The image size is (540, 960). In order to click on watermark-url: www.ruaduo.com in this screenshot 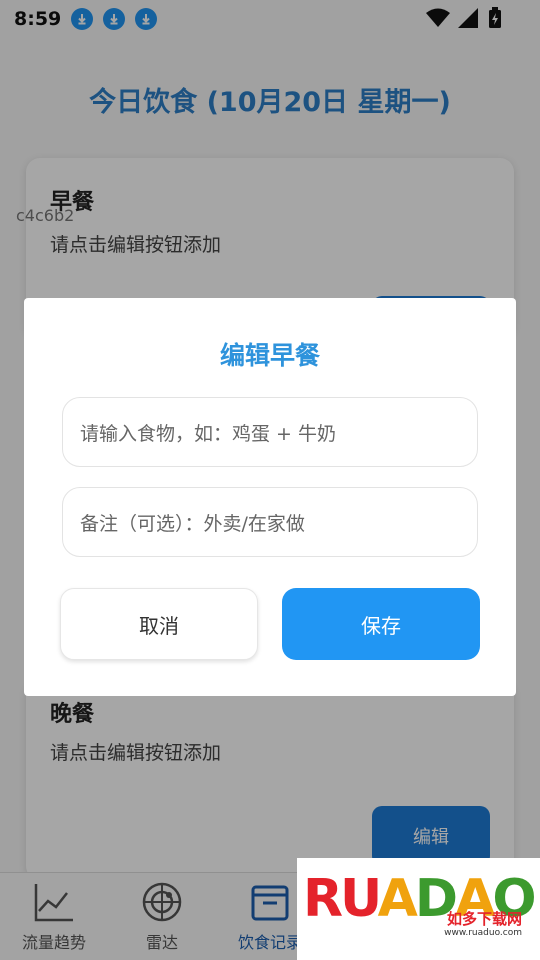, I will do `click(483, 933)`.